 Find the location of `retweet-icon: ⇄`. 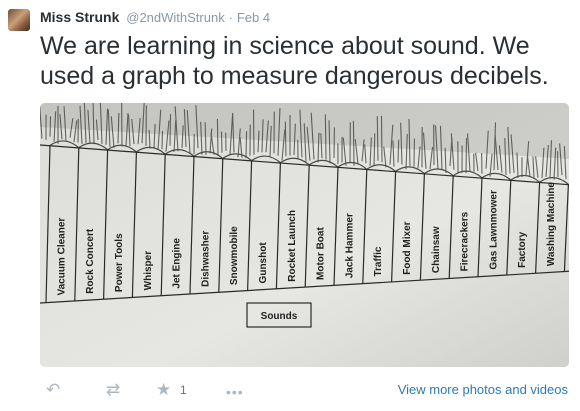

retweet-icon: ⇄ is located at coordinates (113, 390).